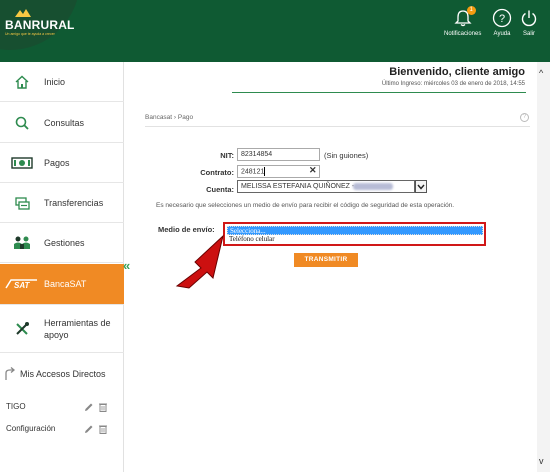 The height and width of the screenshot is (472, 550). Describe the element at coordinates (337, 126) in the screenshot. I see `breadcrumb-divider` at that location.